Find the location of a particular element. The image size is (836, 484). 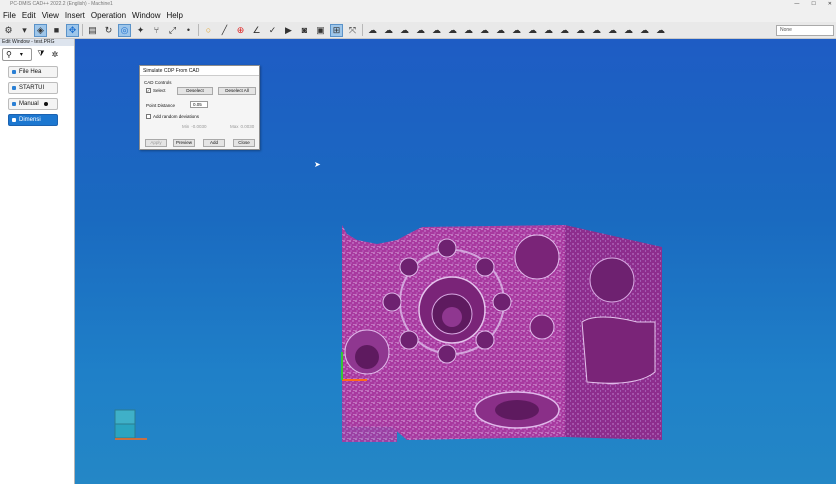

cube-wire-icon: ◈ is located at coordinates (40, 30).